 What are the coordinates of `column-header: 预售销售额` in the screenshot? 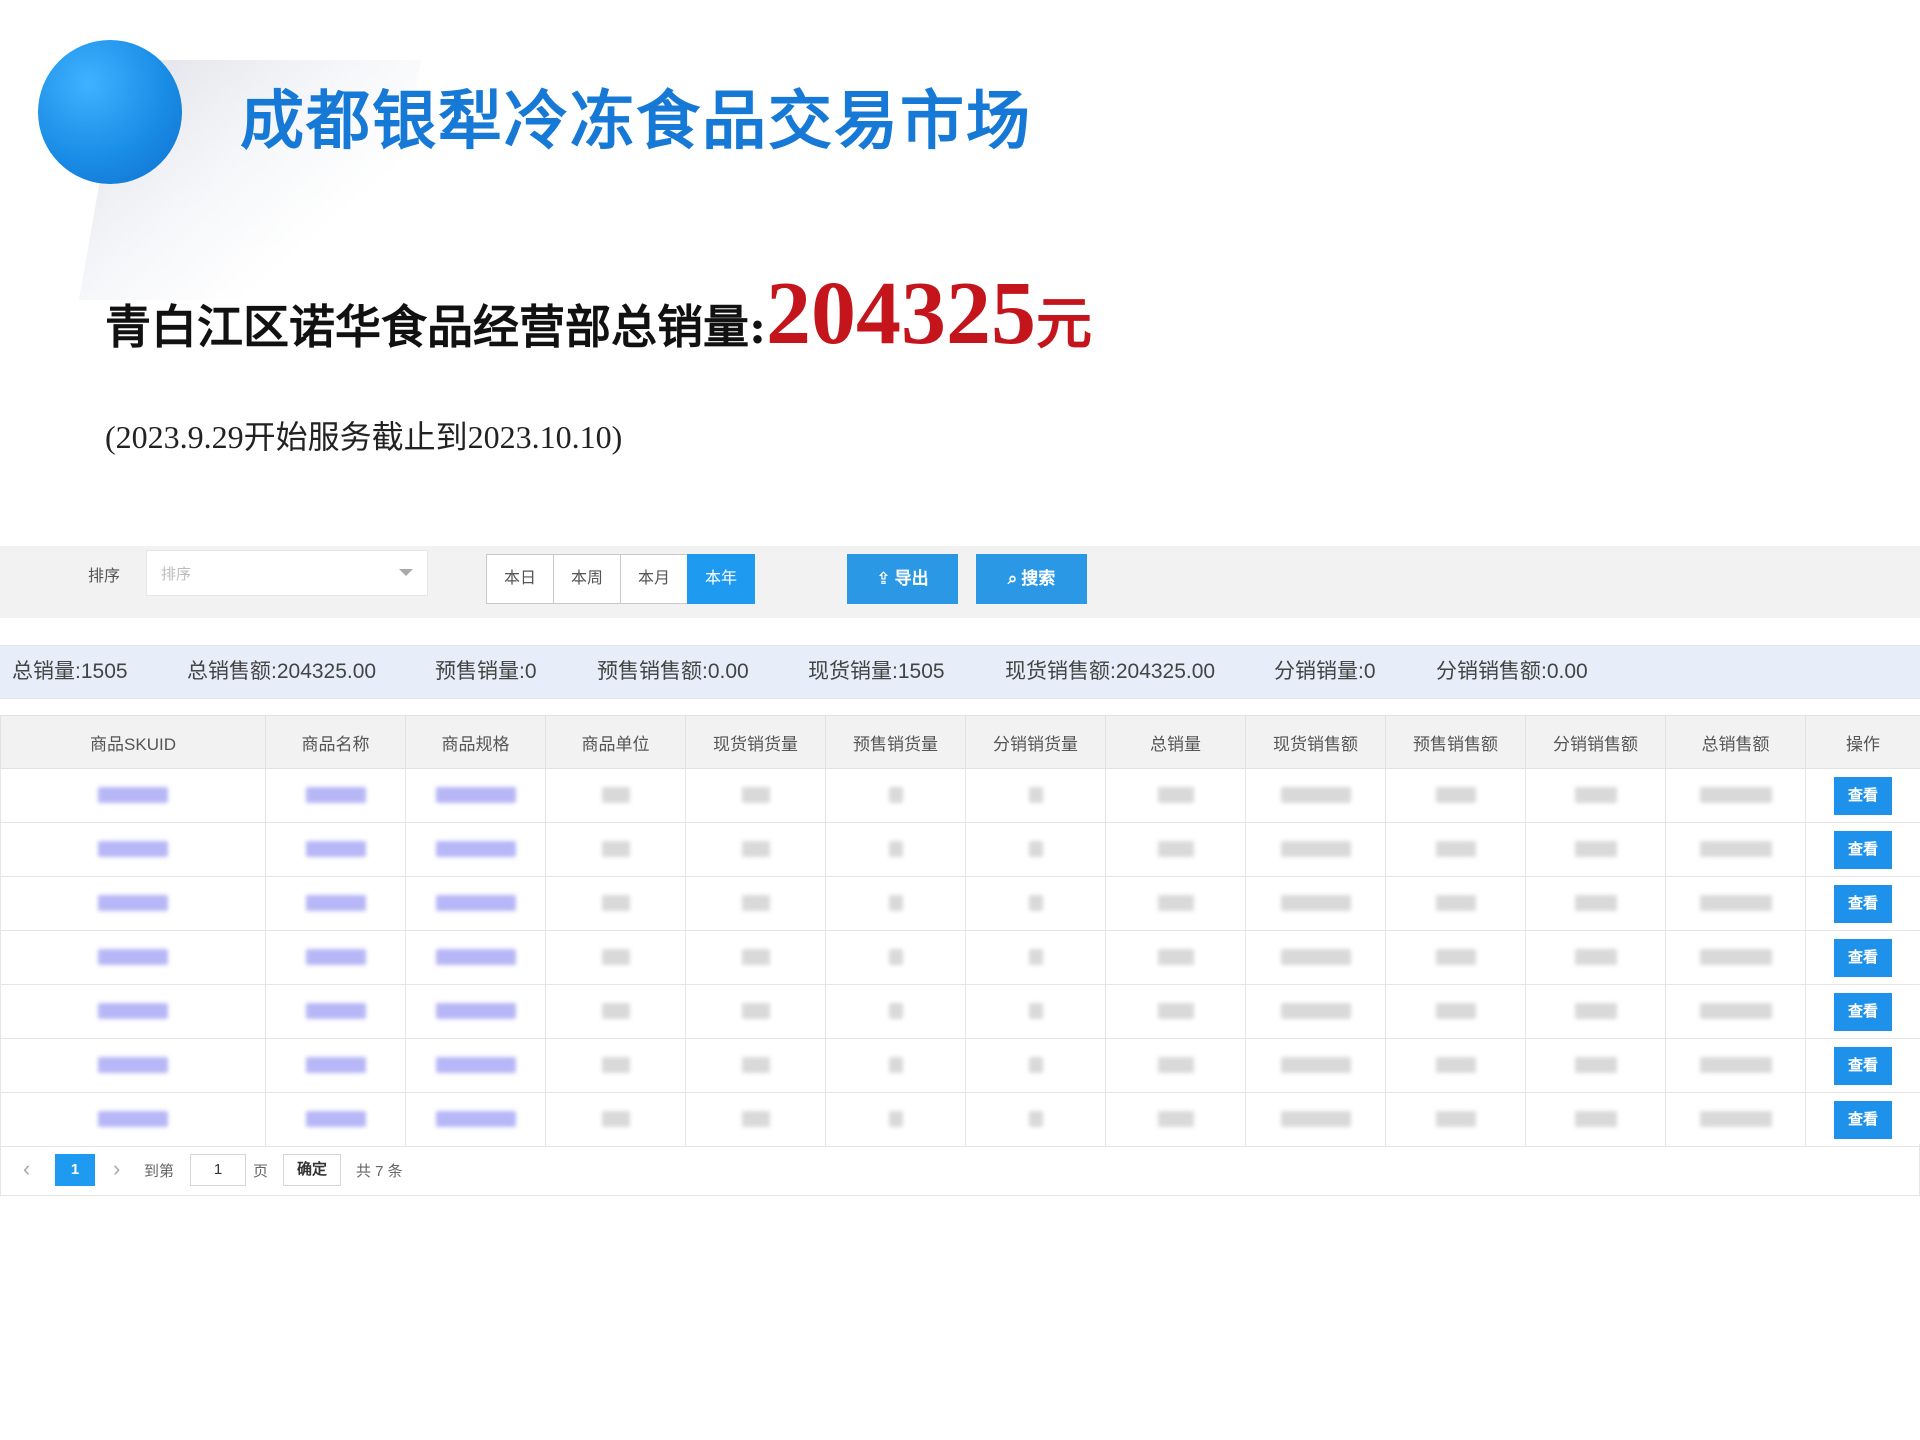 It's located at (1455, 742).